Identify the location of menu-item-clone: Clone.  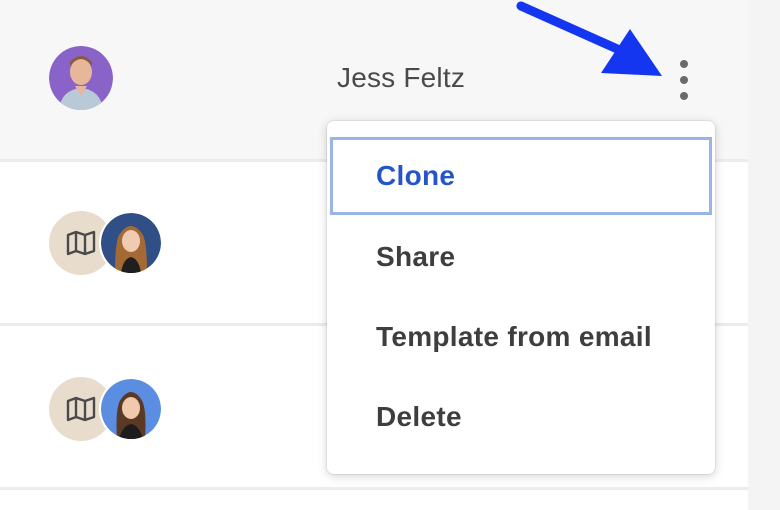
(521, 176).